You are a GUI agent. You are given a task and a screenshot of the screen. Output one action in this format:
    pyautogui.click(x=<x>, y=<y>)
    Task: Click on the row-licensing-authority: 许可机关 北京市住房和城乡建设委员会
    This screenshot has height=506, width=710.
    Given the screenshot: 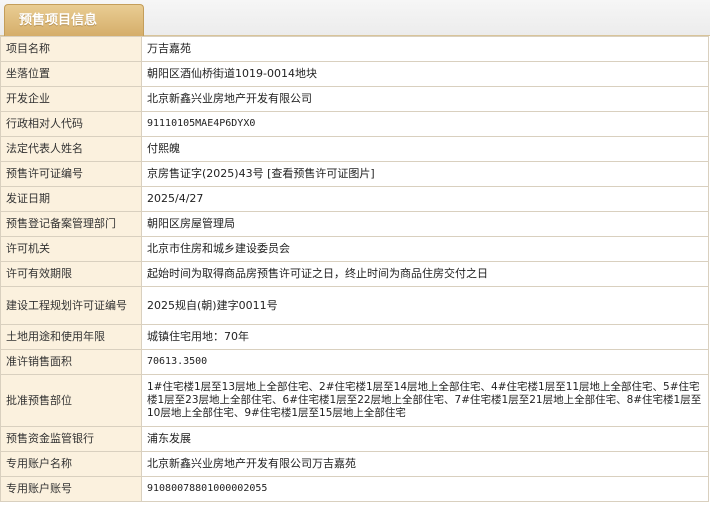 What is the action you would take?
    pyautogui.click(x=354, y=249)
    